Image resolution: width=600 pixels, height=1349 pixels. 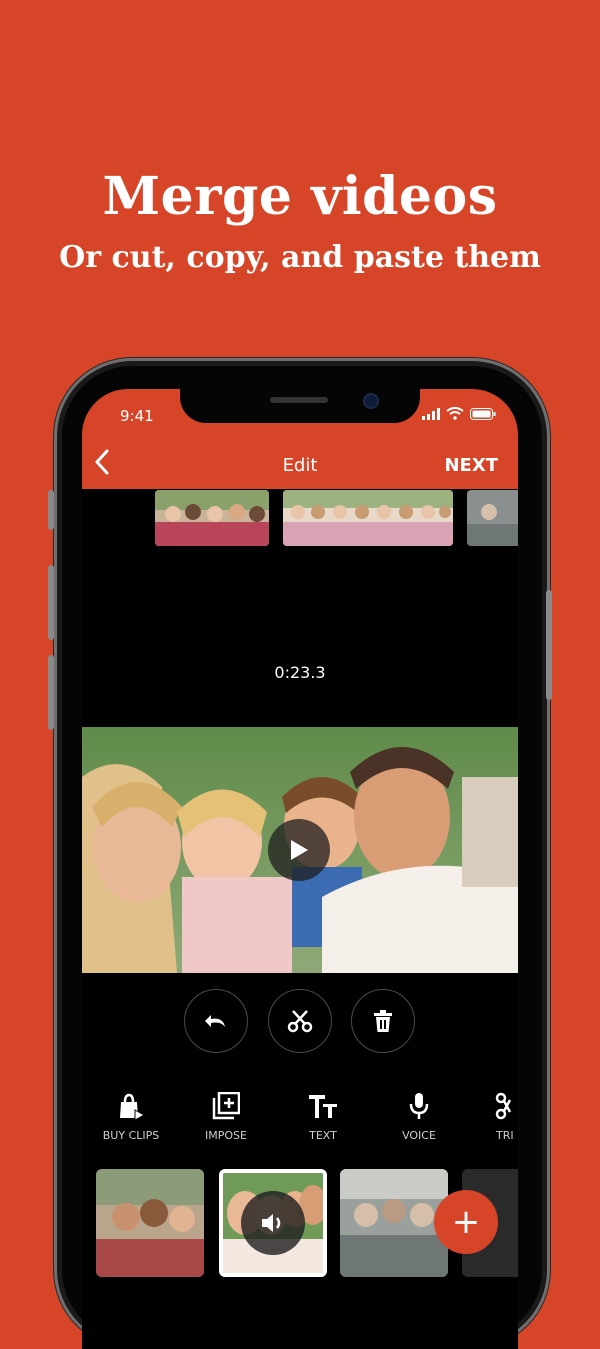 What do you see at coordinates (323, 1135) in the screenshot?
I see `tool-label: TEXT` at bounding box center [323, 1135].